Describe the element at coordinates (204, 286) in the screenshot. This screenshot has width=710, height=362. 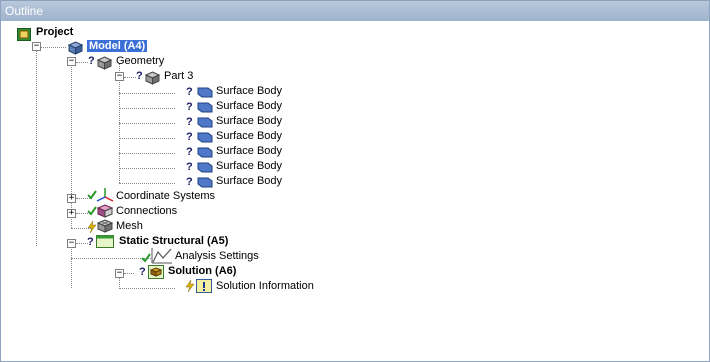
I see `solution-information-icon` at that location.